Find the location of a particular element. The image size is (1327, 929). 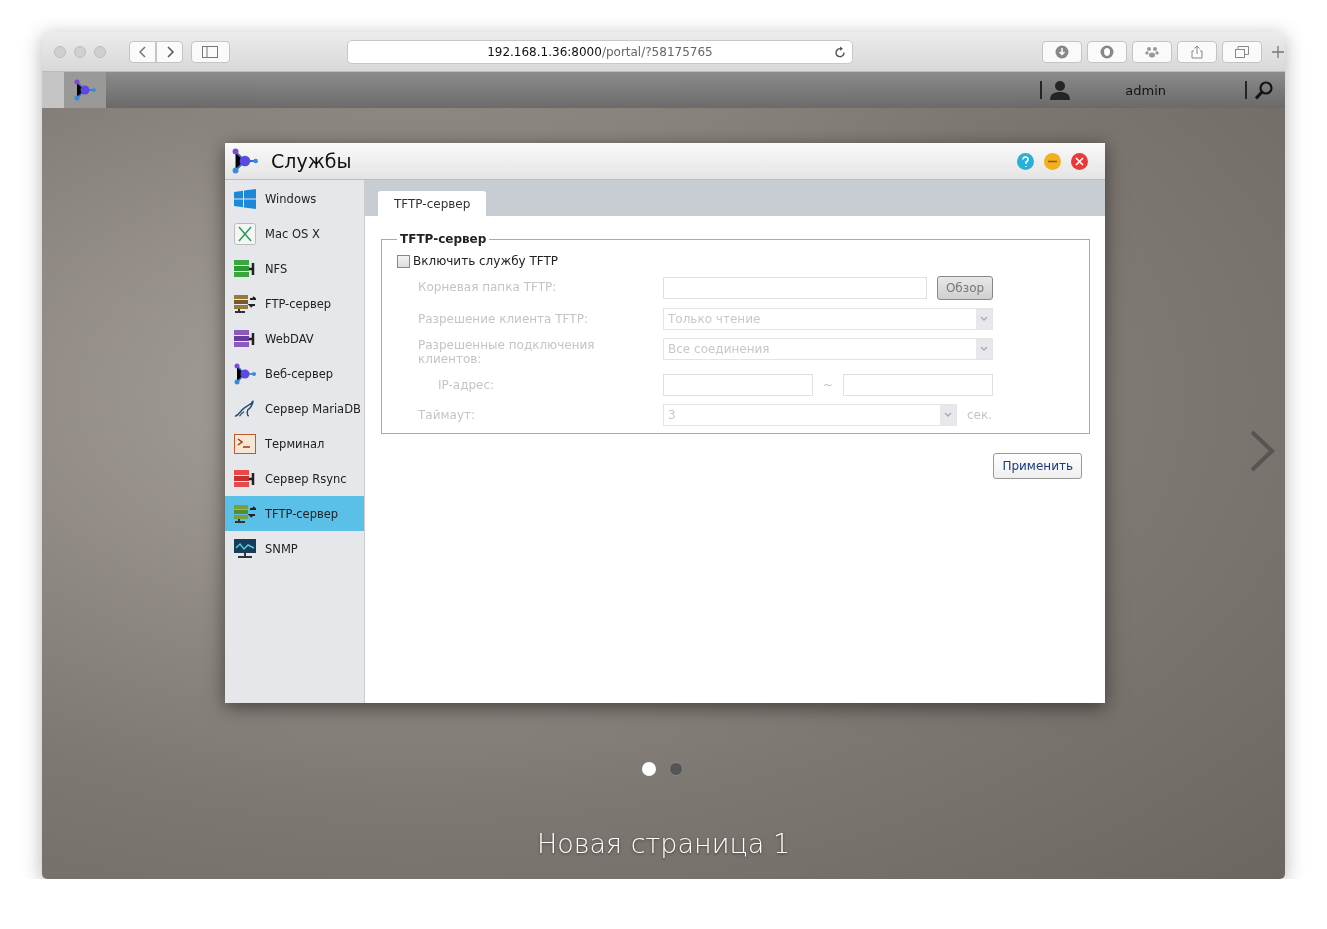

sidebar-item: Терминал is located at coordinates (294, 443).